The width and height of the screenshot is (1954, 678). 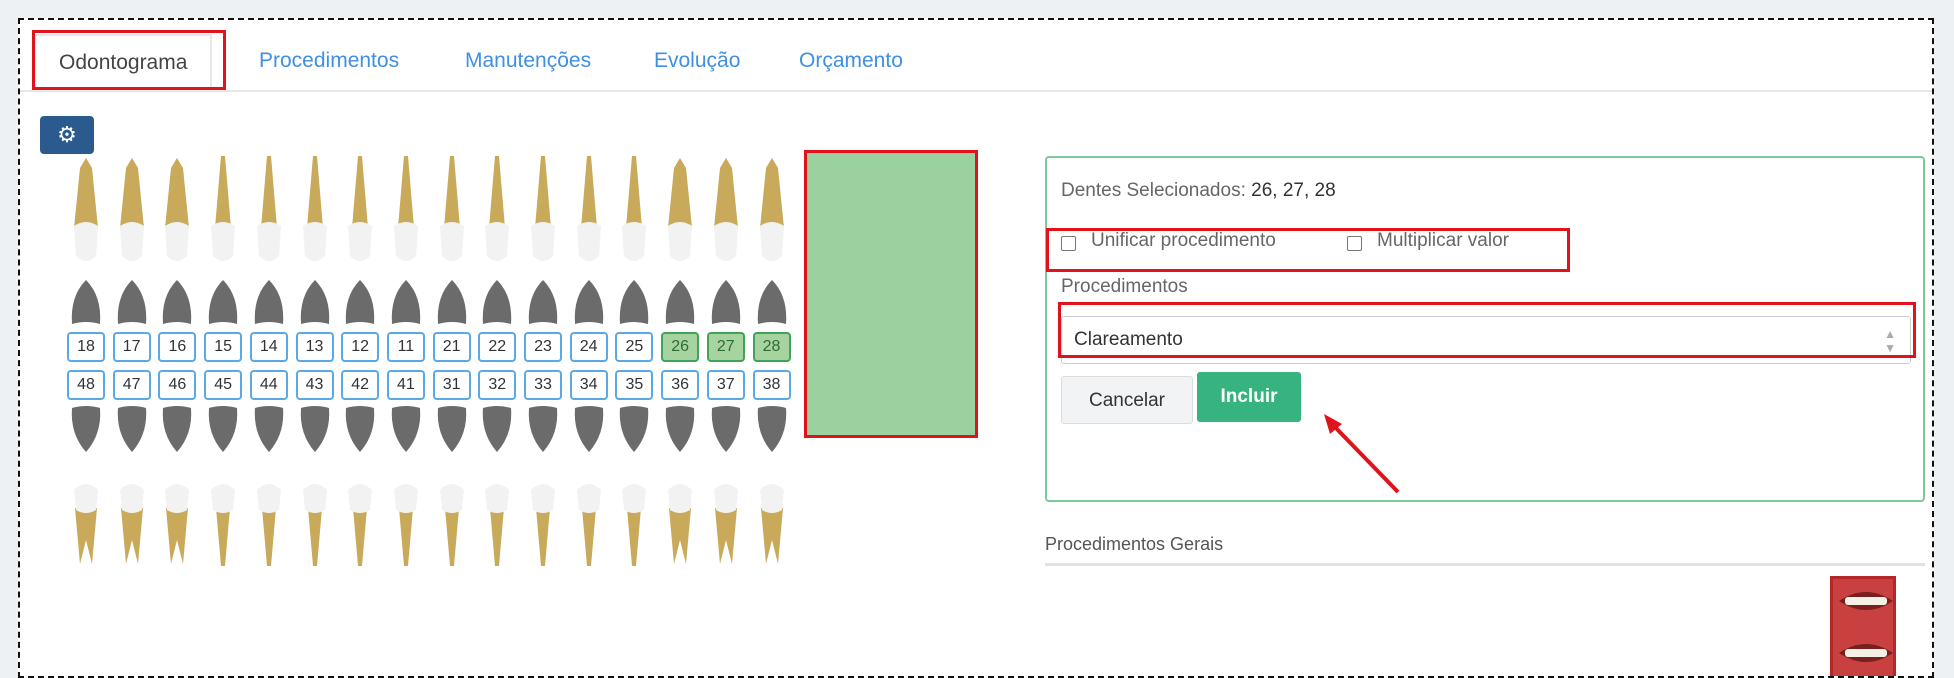 What do you see at coordinates (360, 510) in the screenshot?
I see `tooth-42-side-lower` at bounding box center [360, 510].